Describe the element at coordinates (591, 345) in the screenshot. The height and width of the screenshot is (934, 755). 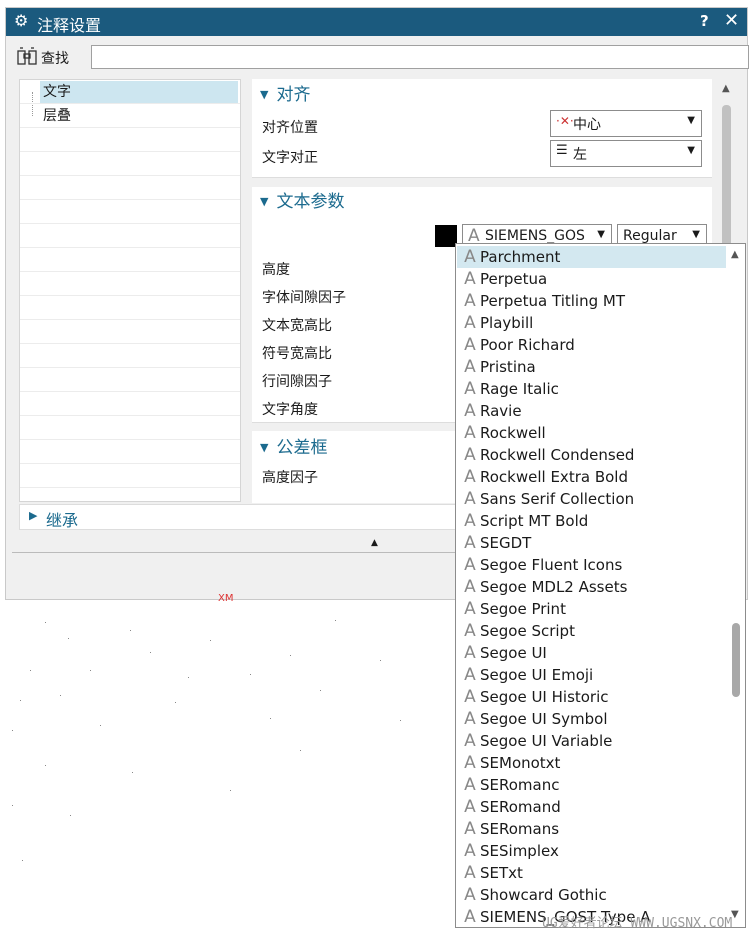
I see `font-option: A Poor Richard` at that location.